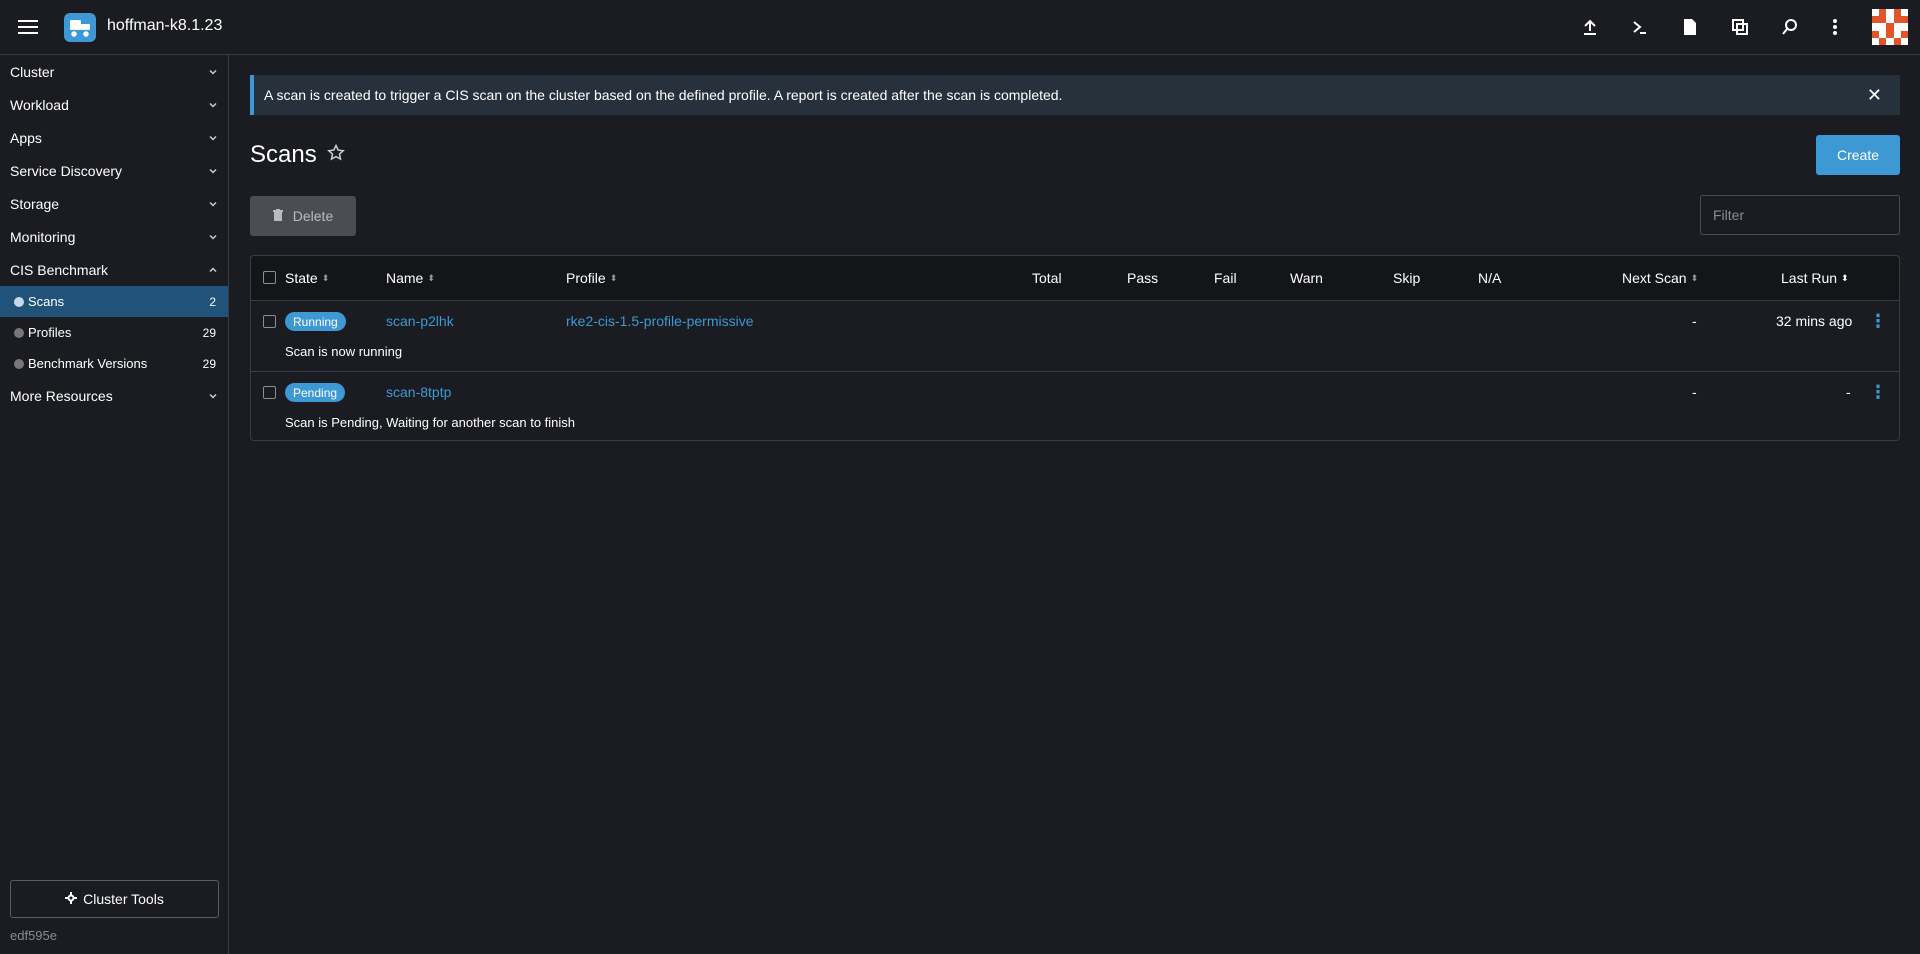  I want to click on nav-group-label: Storage, so click(35, 203).